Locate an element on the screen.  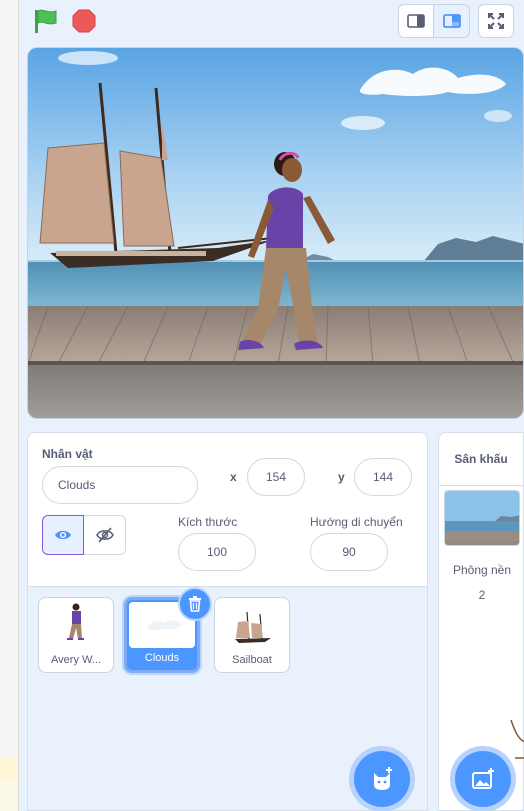
sprite-tile-label: Sailboat is located at coordinates (252, 660).